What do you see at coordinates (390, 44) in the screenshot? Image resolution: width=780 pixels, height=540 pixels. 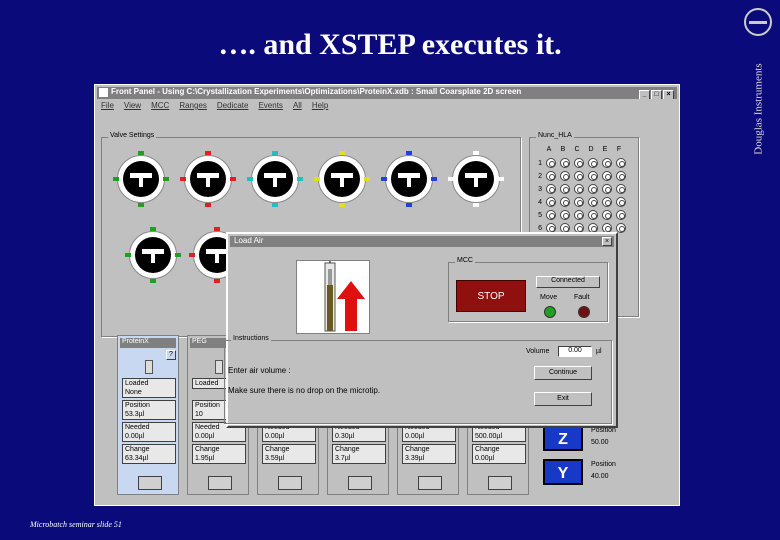 I see `slide-title: …. and XSTEP executes it.` at bounding box center [390, 44].